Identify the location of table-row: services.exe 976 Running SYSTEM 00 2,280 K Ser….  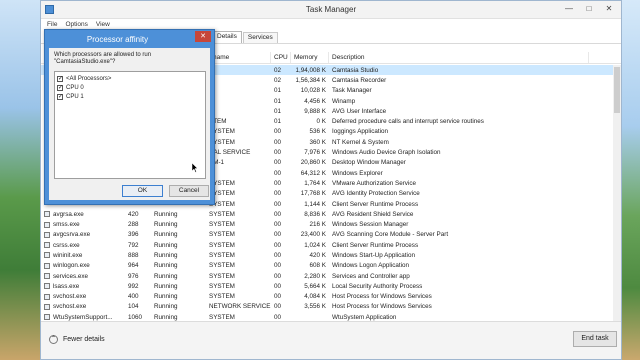
(331, 276).